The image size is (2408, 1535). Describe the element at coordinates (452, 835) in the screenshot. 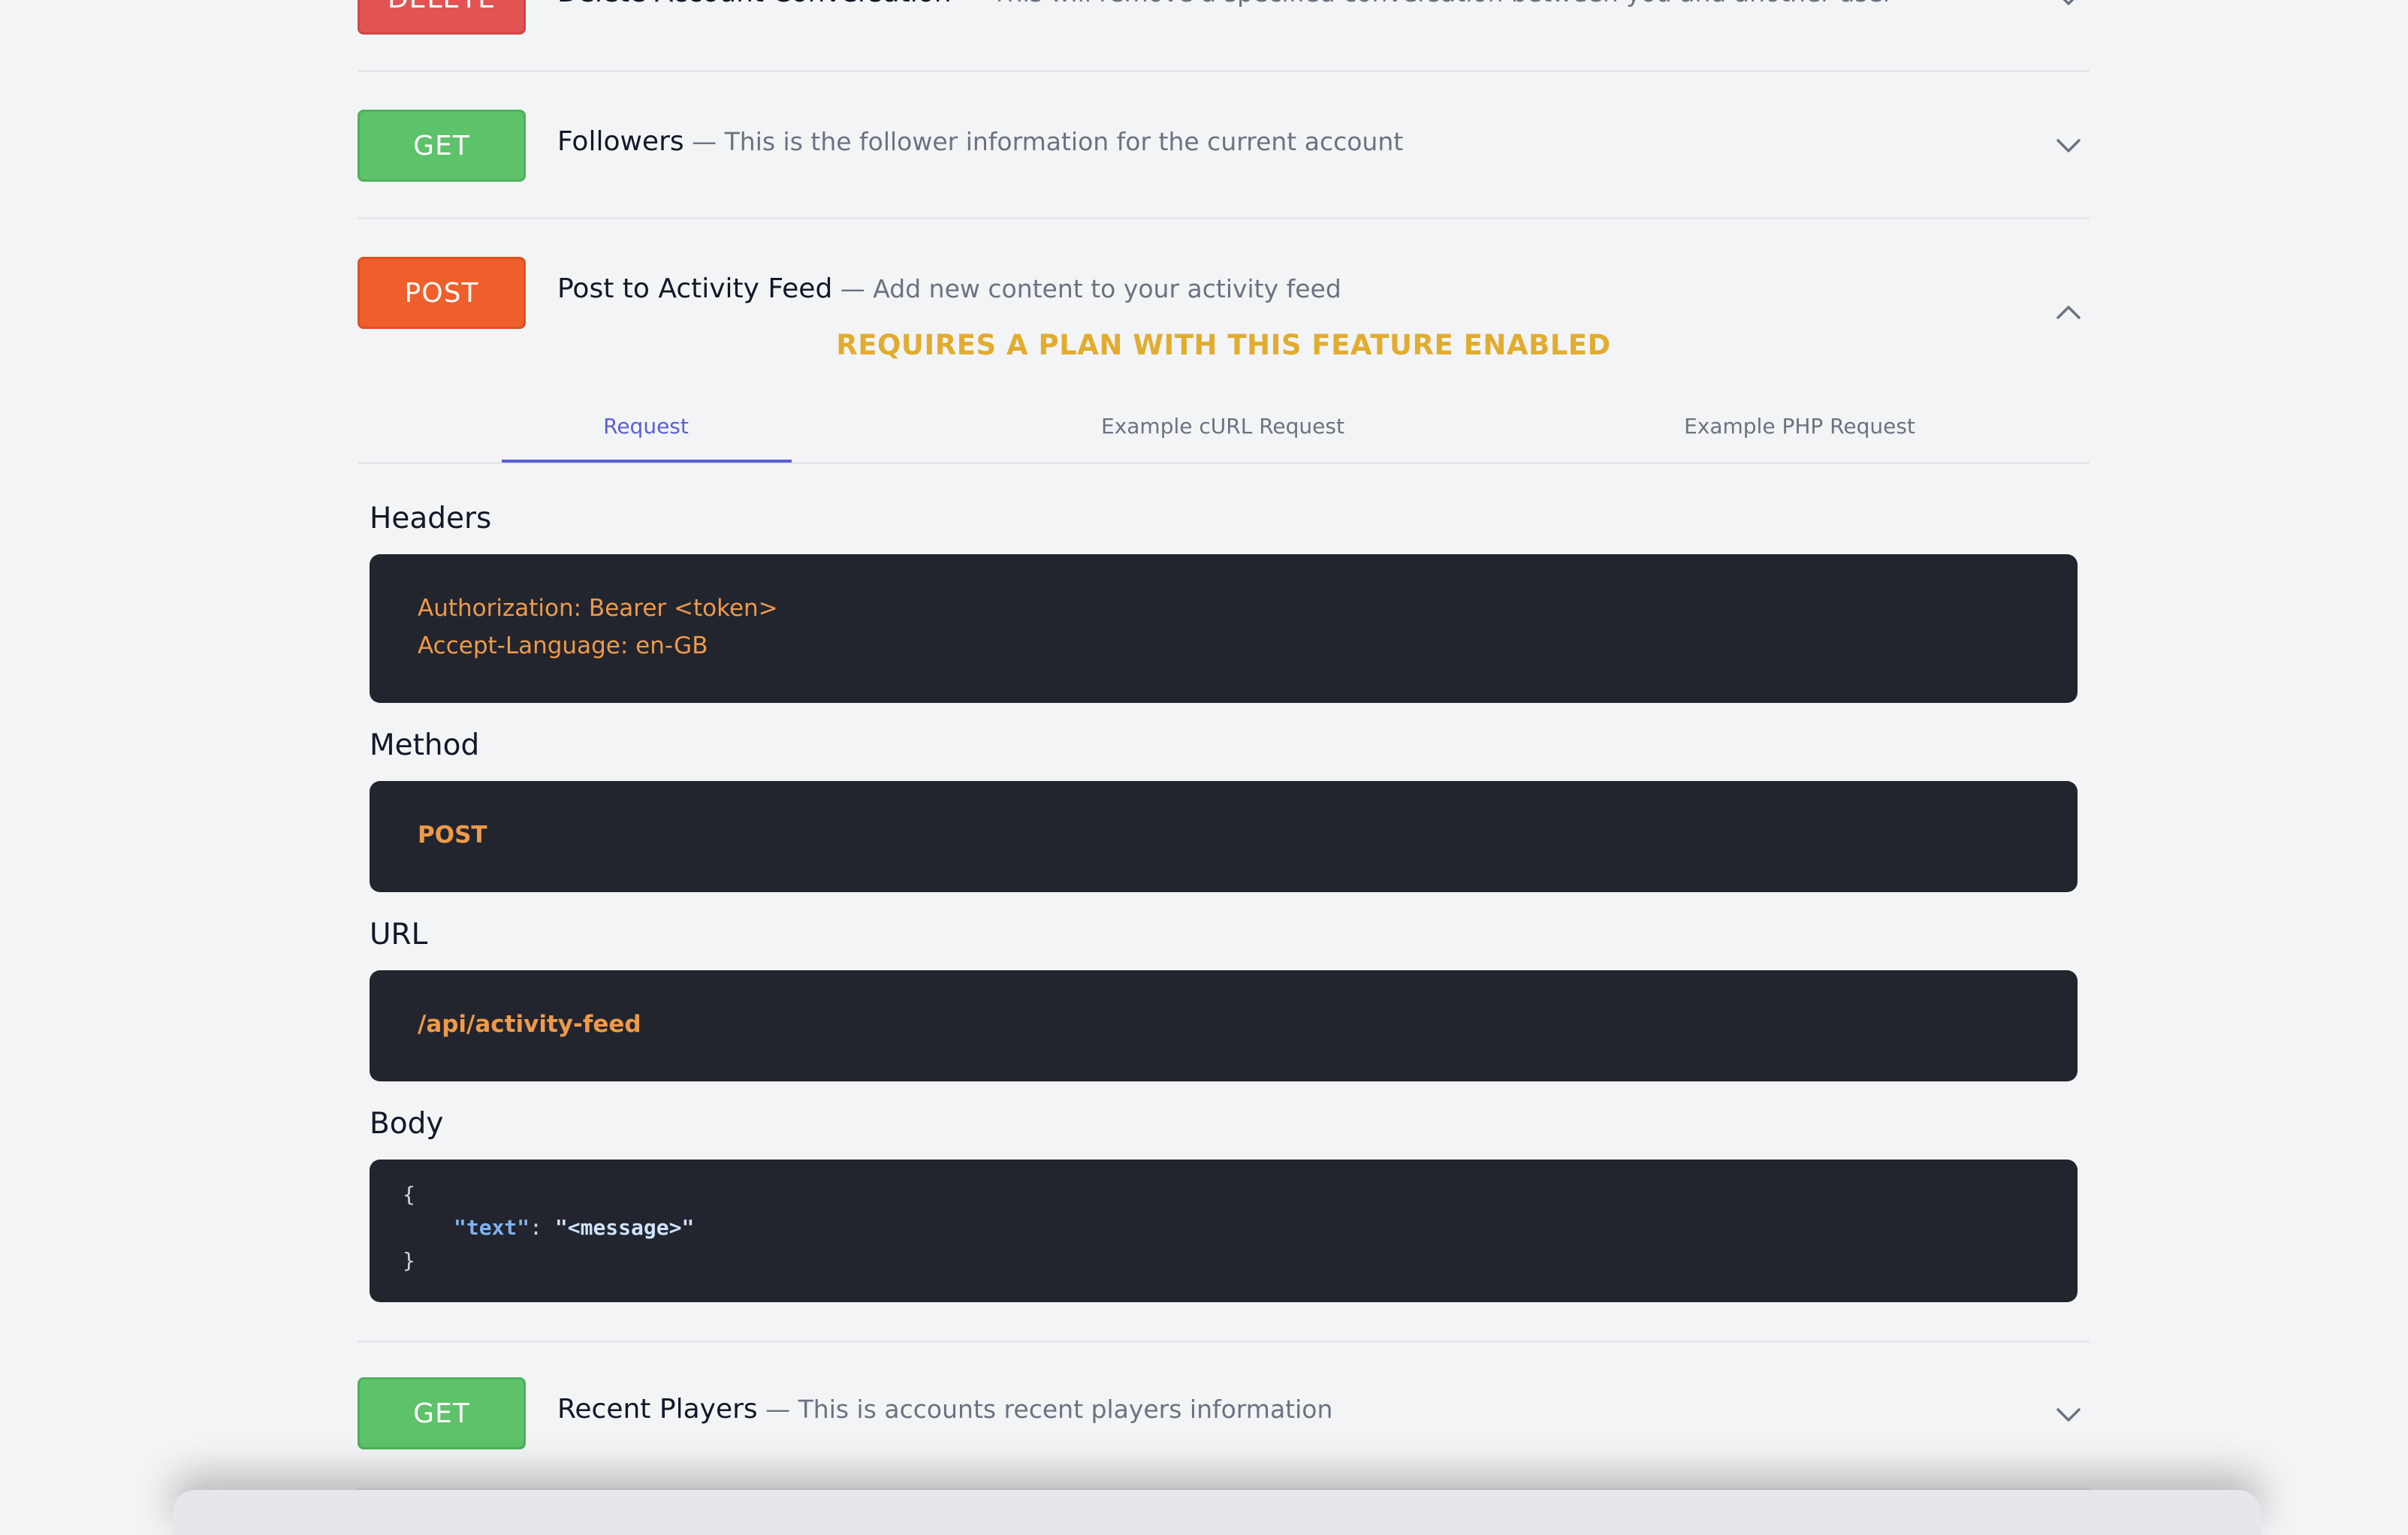

I see `method-value: POST` at that location.